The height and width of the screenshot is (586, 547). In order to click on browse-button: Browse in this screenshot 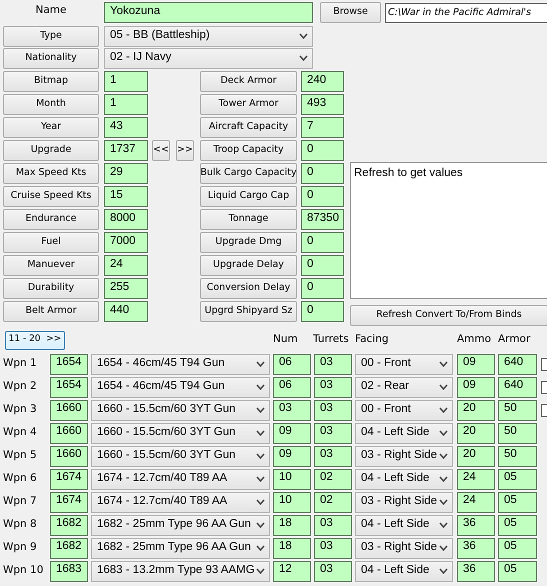, I will do `click(350, 12)`.